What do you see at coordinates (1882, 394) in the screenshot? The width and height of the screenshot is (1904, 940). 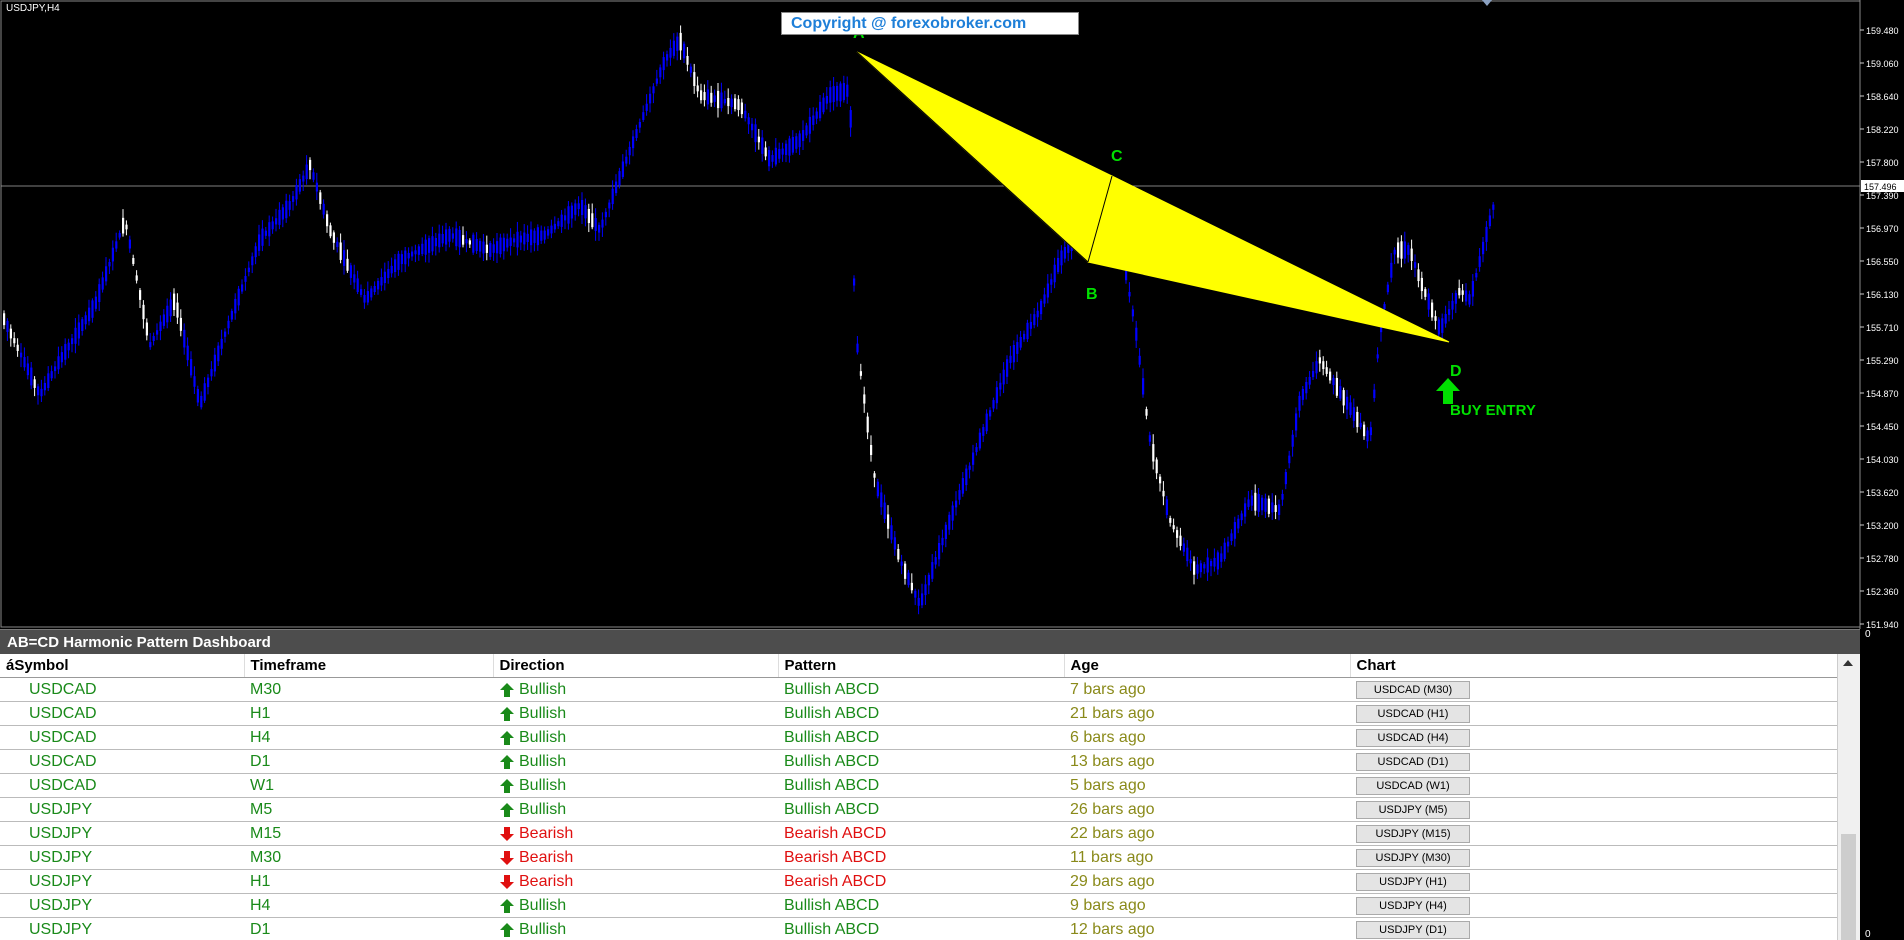 I see `price-level-label: 154.870` at bounding box center [1882, 394].